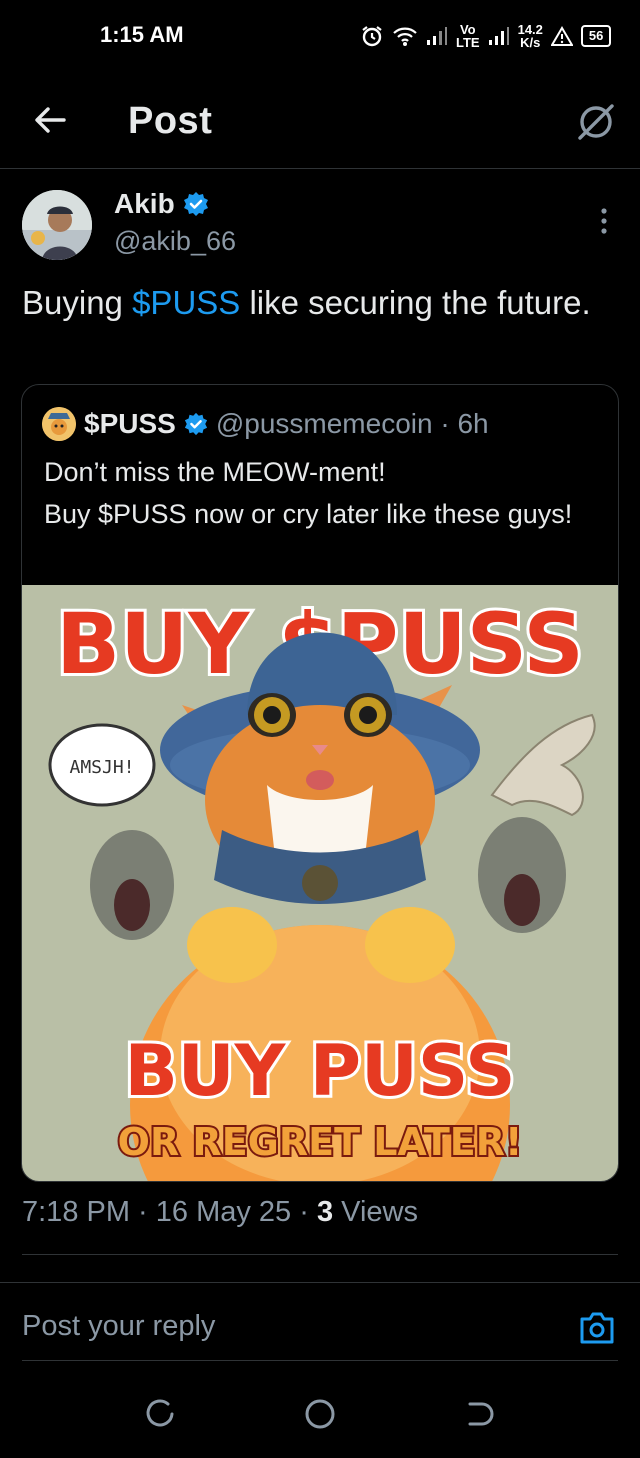  What do you see at coordinates (530, 36) in the screenshot?
I see `network-speed: 14.2 K/s` at bounding box center [530, 36].